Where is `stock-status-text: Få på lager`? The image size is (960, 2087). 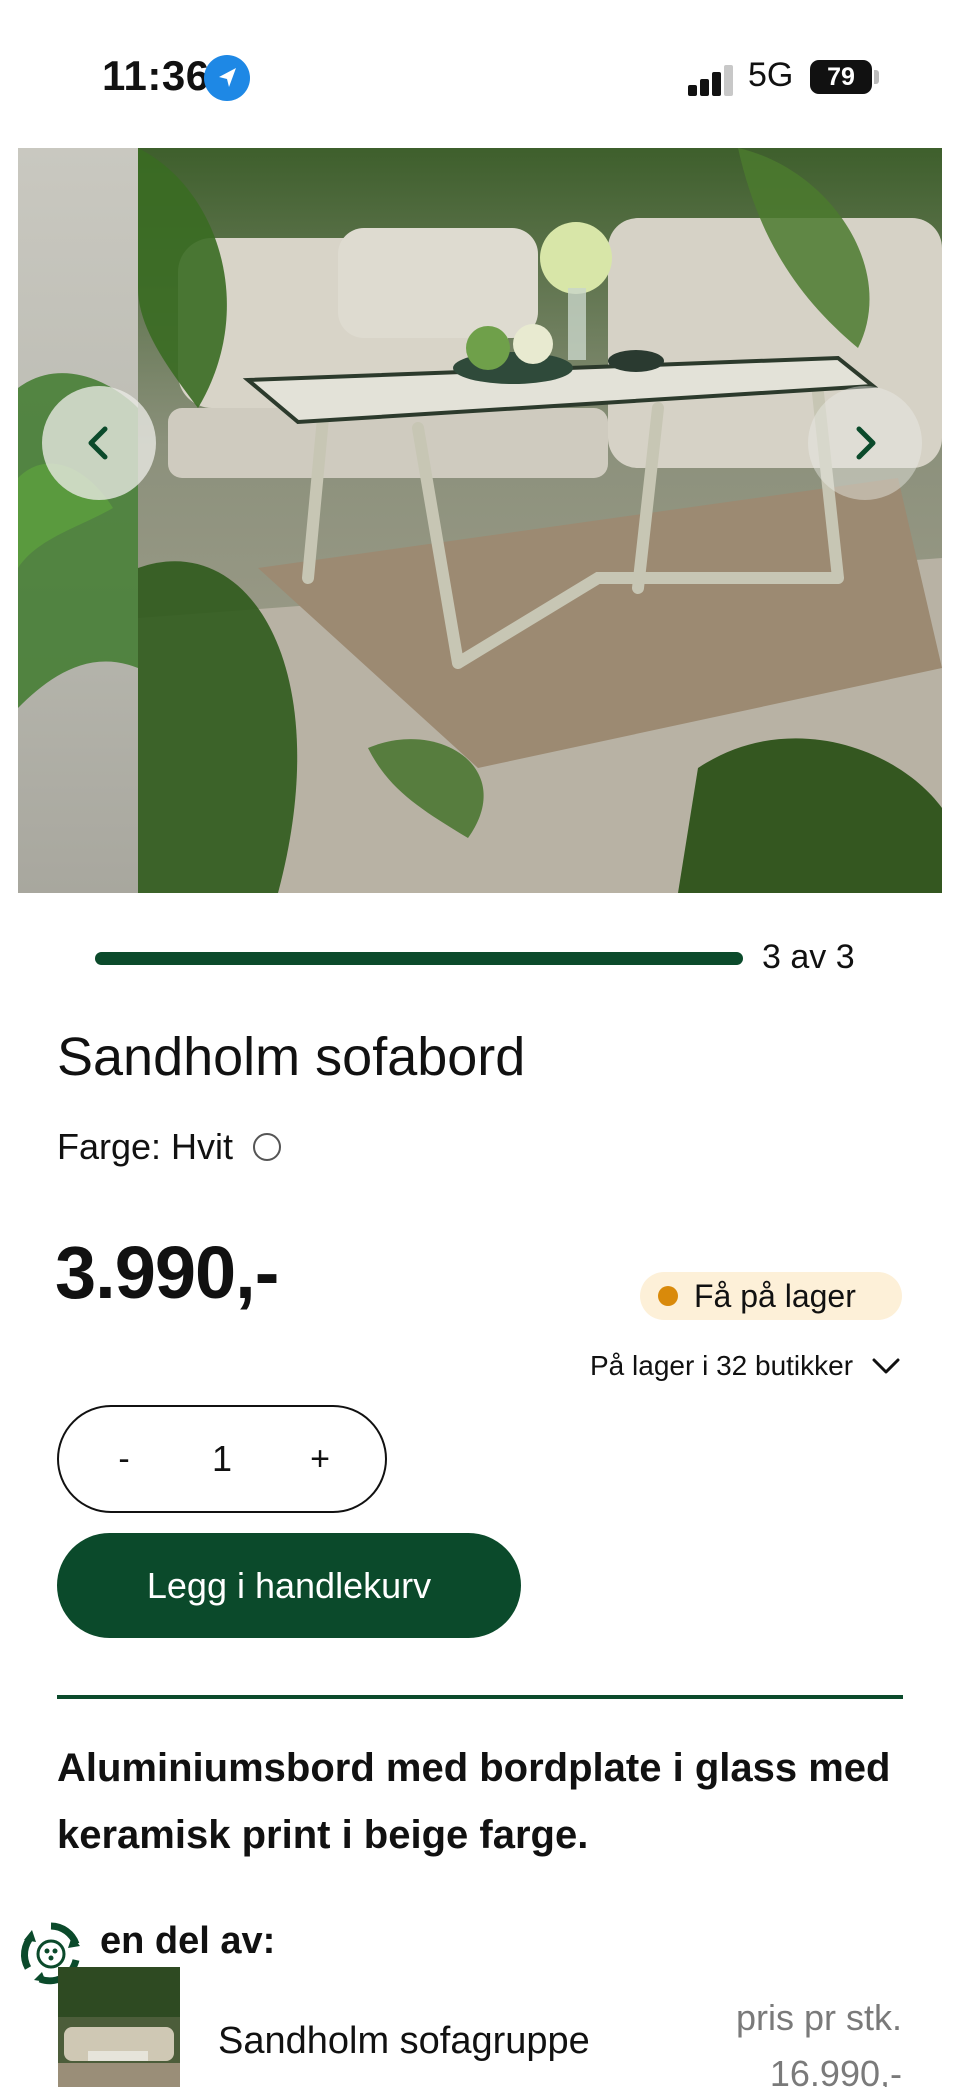
stock-status-text: Få på lager is located at coordinates (775, 1295).